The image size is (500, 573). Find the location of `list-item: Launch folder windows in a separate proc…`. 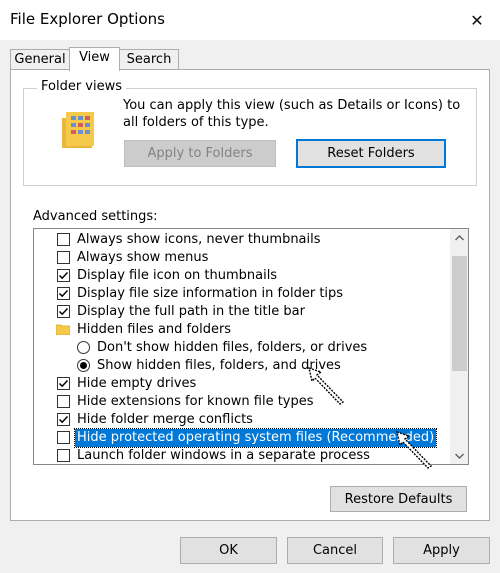

list-item: Launch folder windows in a separate proc… is located at coordinates (238, 455).